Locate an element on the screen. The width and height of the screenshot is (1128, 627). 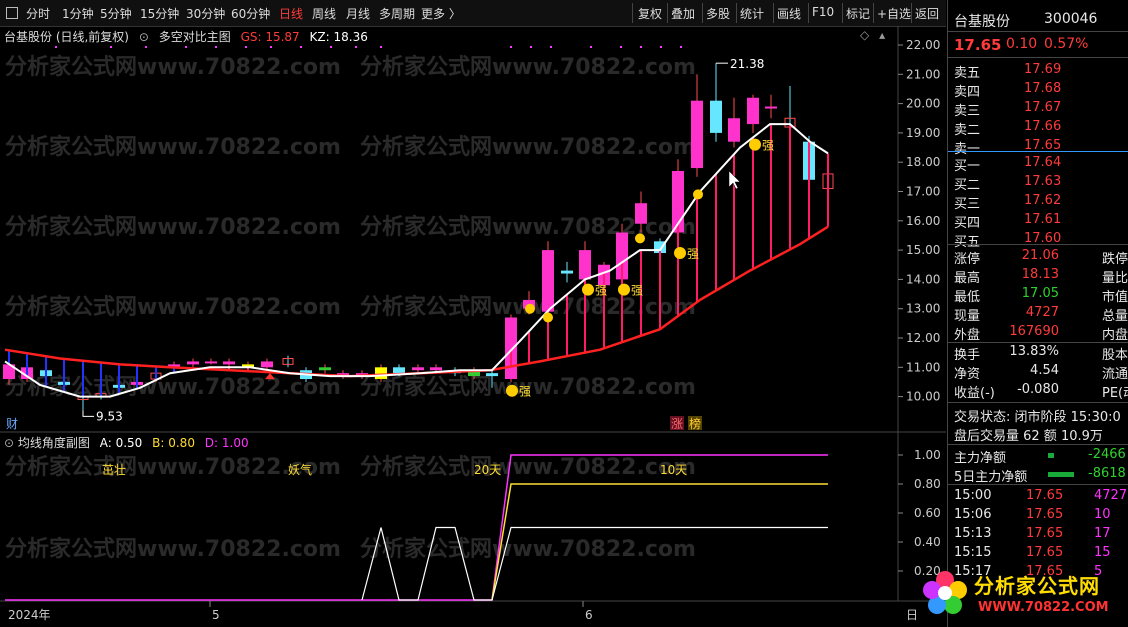
stat2-label-2: 流通 is located at coordinates (1115, 374).